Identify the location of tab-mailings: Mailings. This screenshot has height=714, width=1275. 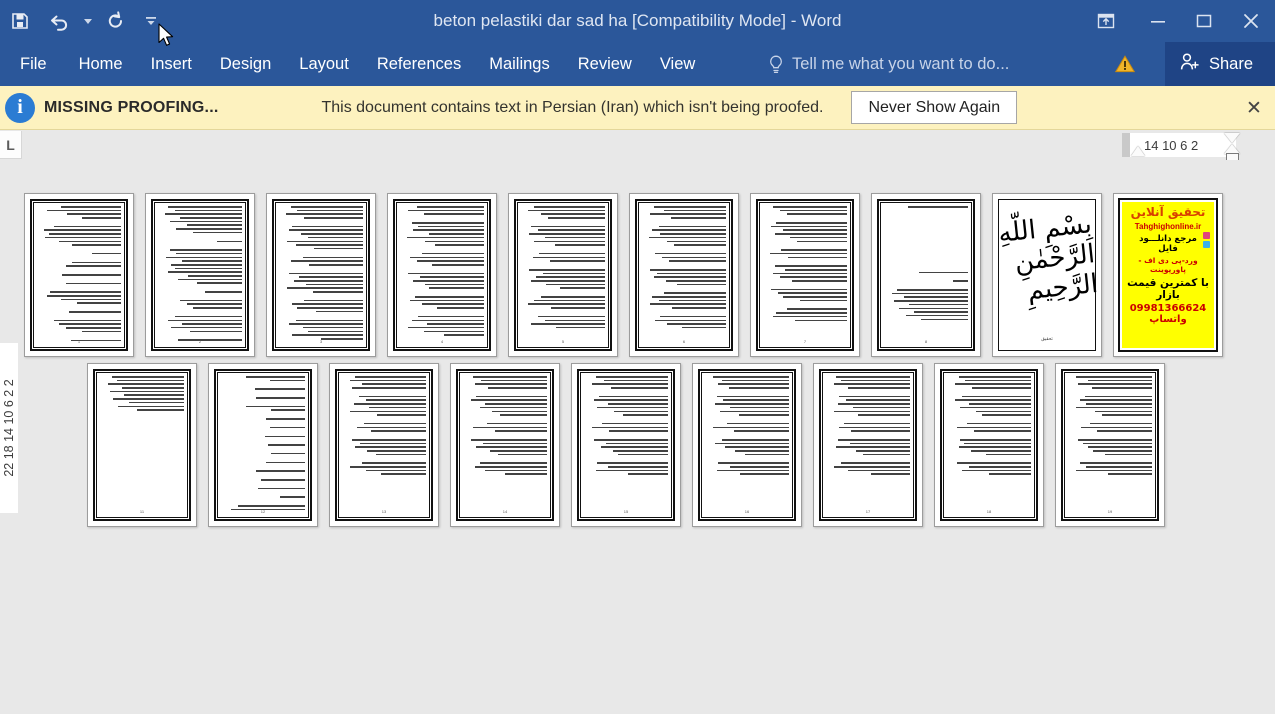
(519, 64).